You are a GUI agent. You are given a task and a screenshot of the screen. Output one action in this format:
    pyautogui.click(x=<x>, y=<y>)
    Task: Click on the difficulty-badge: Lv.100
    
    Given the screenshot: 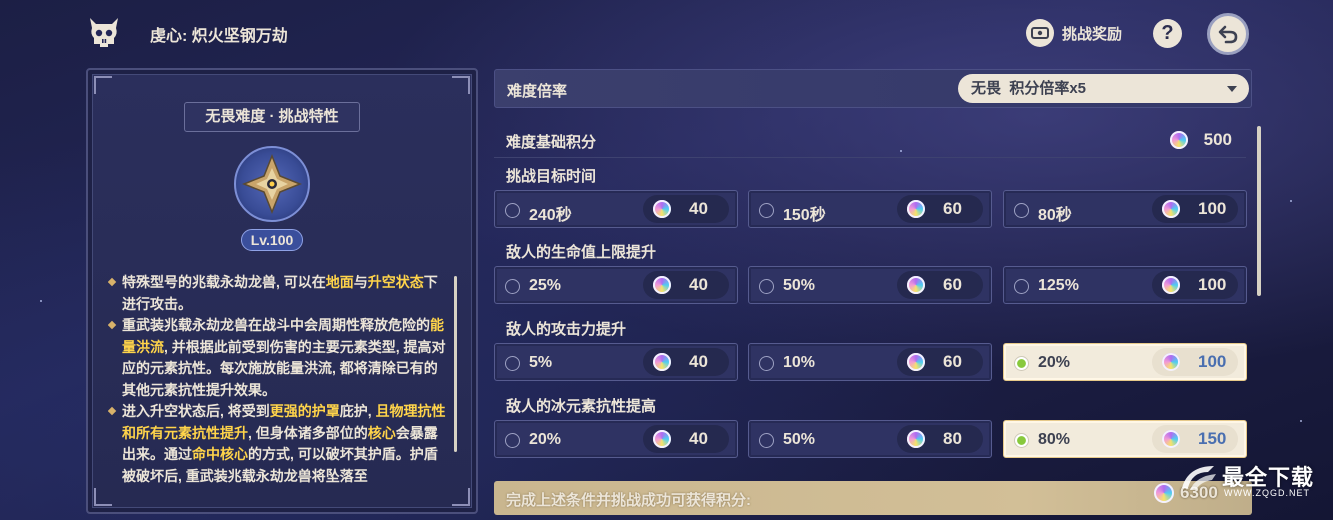 What is the action you would take?
    pyautogui.click(x=272, y=201)
    